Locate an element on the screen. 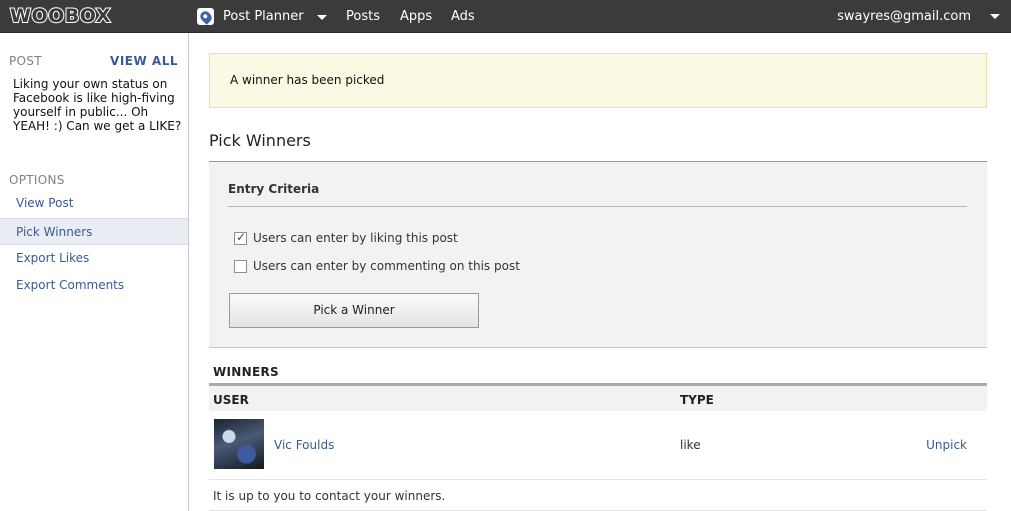 Image resolution: width=1011 pixels, height=511 pixels. post-heading: POST is located at coordinates (25, 61).